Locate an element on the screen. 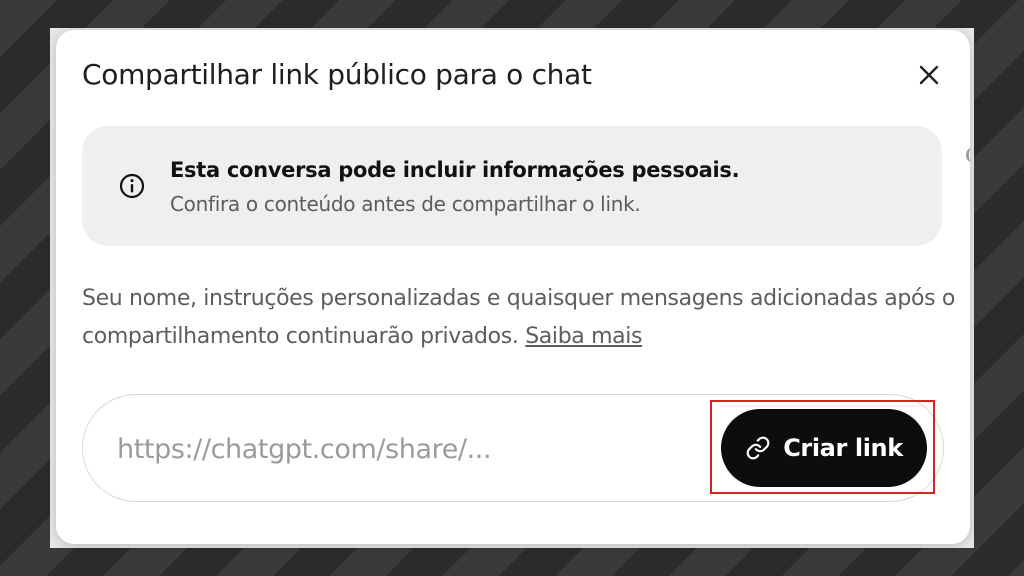 The width and height of the screenshot is (1024, 576). create-link-button: Criar link is located at coordinates (824, 448).